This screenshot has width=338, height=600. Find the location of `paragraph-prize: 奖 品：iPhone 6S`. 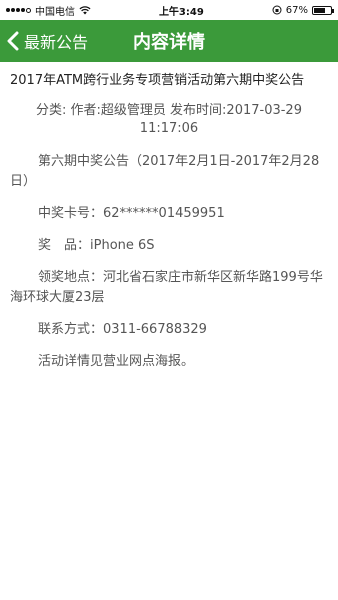

paragraph-prize: 奖 品：iPhone 6S is located at coordinates (96, 245).